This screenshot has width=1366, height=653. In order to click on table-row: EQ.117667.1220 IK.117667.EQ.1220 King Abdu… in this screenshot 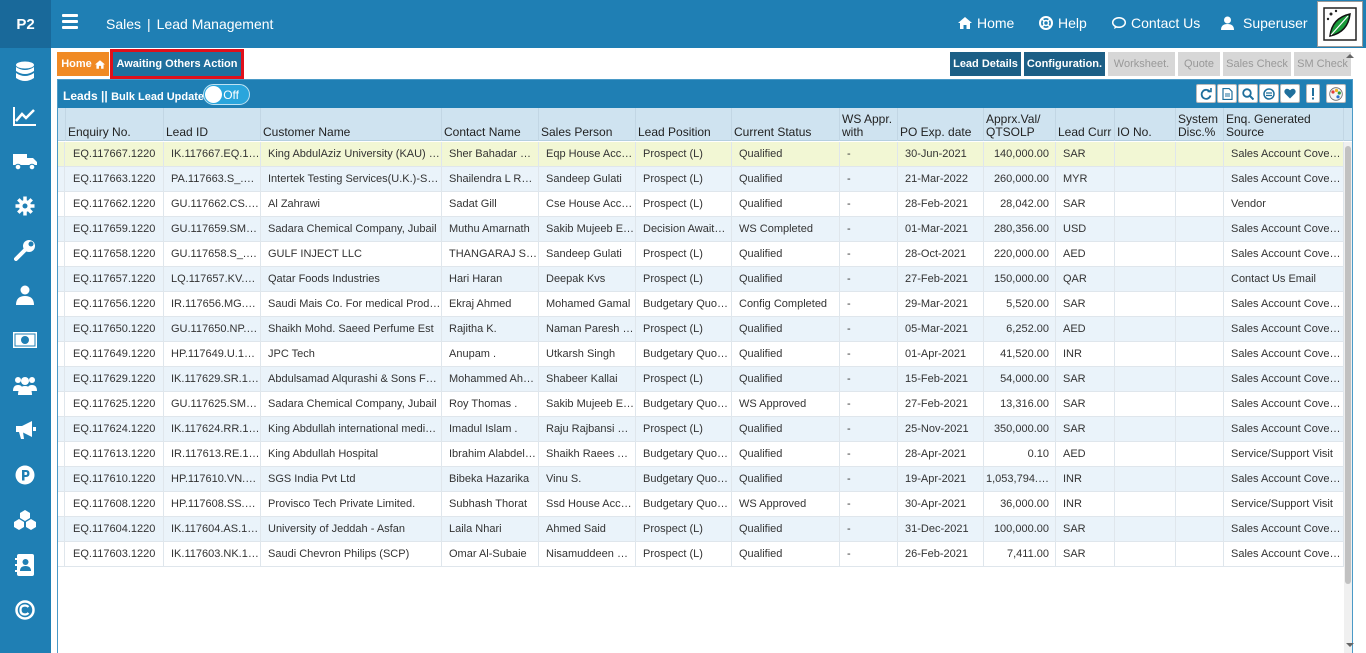, I will do `click(701, 154)`.